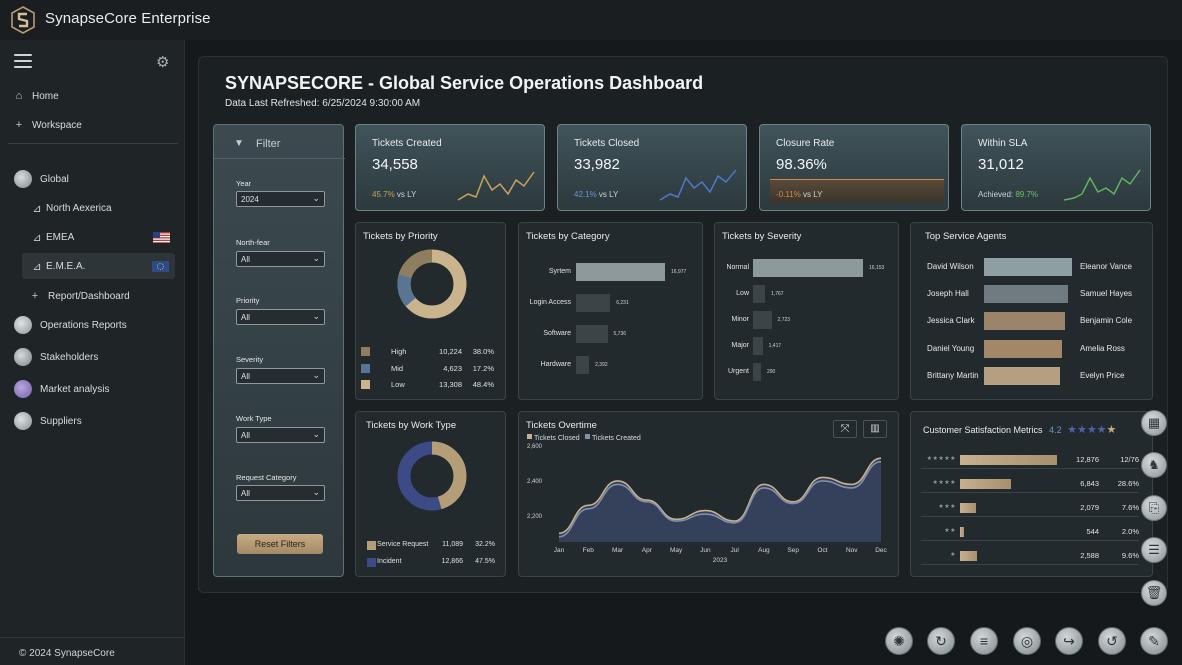 The width and height of the screenshot is (1182, 665). Describe the element at coordinates (941, 641) in the screenshot. I see `refresh-icon: ↻` at that location.